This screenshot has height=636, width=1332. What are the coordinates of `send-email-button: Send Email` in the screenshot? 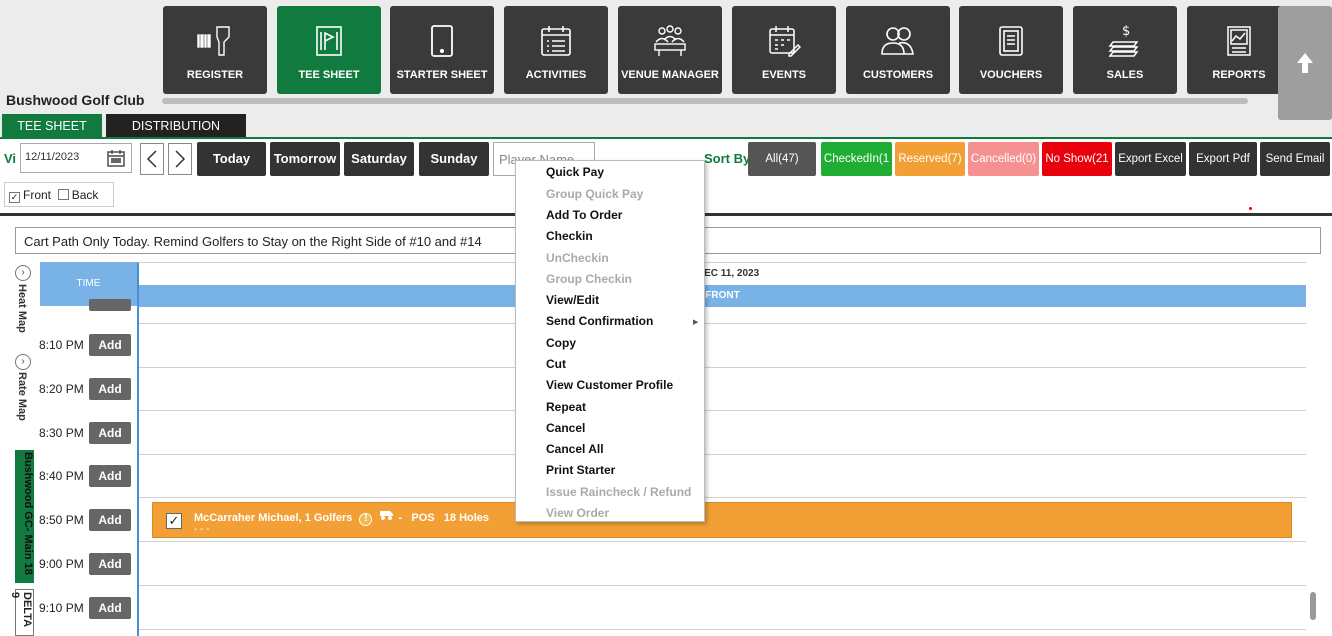 It's located at (1295, 159).